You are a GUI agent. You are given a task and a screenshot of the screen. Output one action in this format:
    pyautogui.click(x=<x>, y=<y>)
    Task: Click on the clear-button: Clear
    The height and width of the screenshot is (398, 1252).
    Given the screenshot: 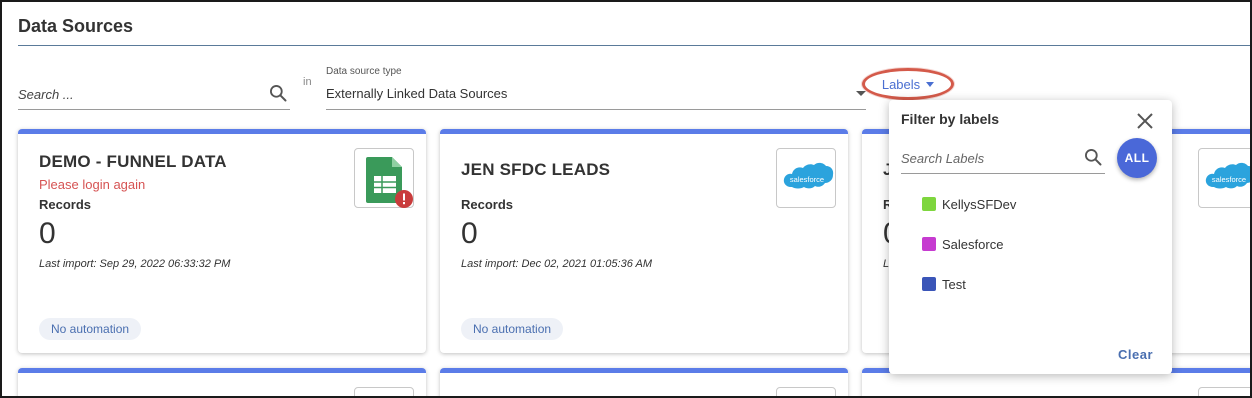 What is the action you would take?
    pyautogui.click(x=1135, y=354)
    